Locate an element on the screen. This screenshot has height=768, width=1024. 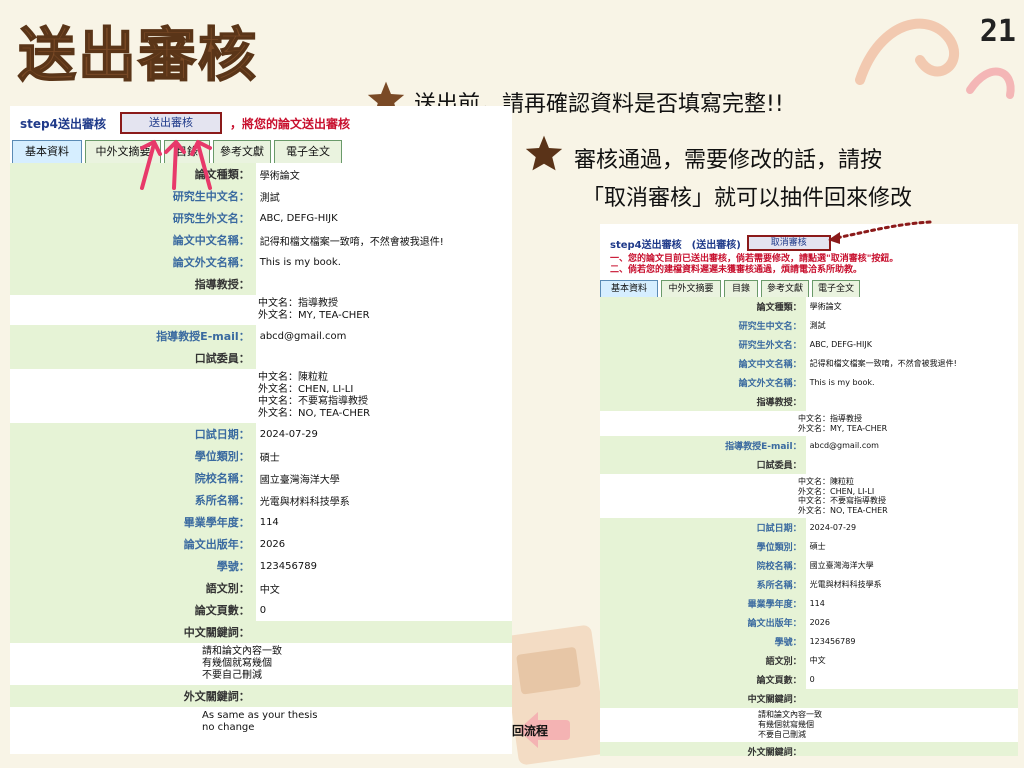
arrow-up-icon is located at coordinates (176, 165).